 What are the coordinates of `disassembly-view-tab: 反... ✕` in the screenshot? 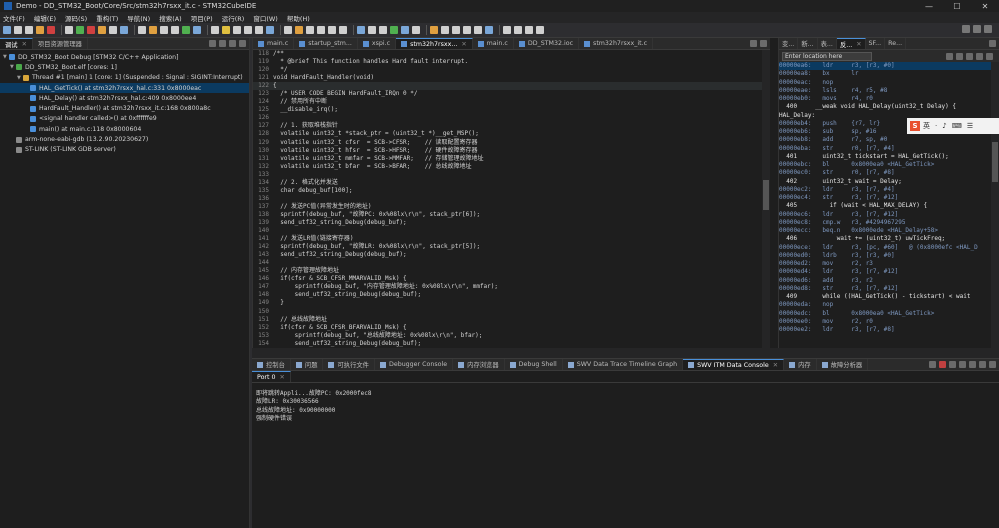 It's located at (851, 43).